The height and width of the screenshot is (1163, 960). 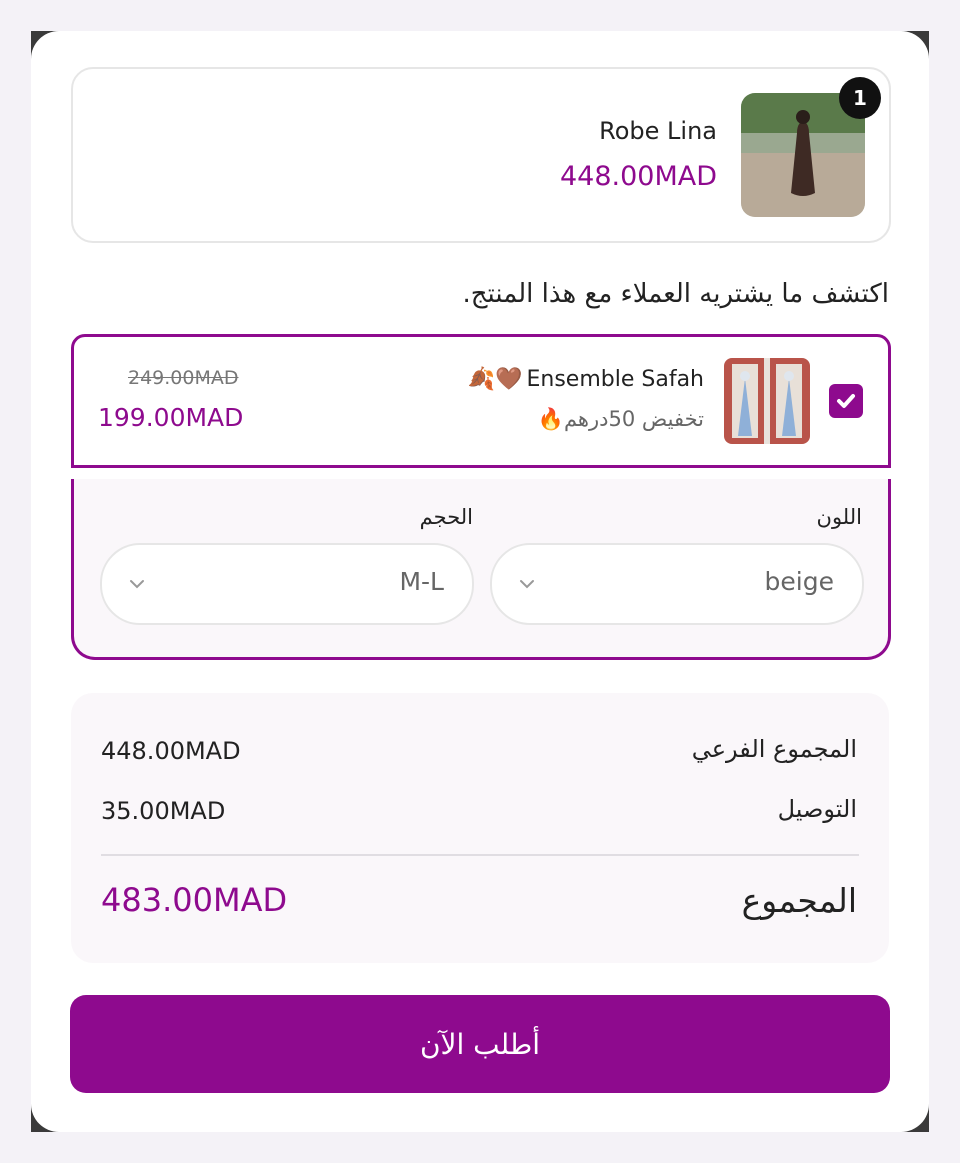 I want to click on shipping-label: التوصيل, so click(x=817, y=809).